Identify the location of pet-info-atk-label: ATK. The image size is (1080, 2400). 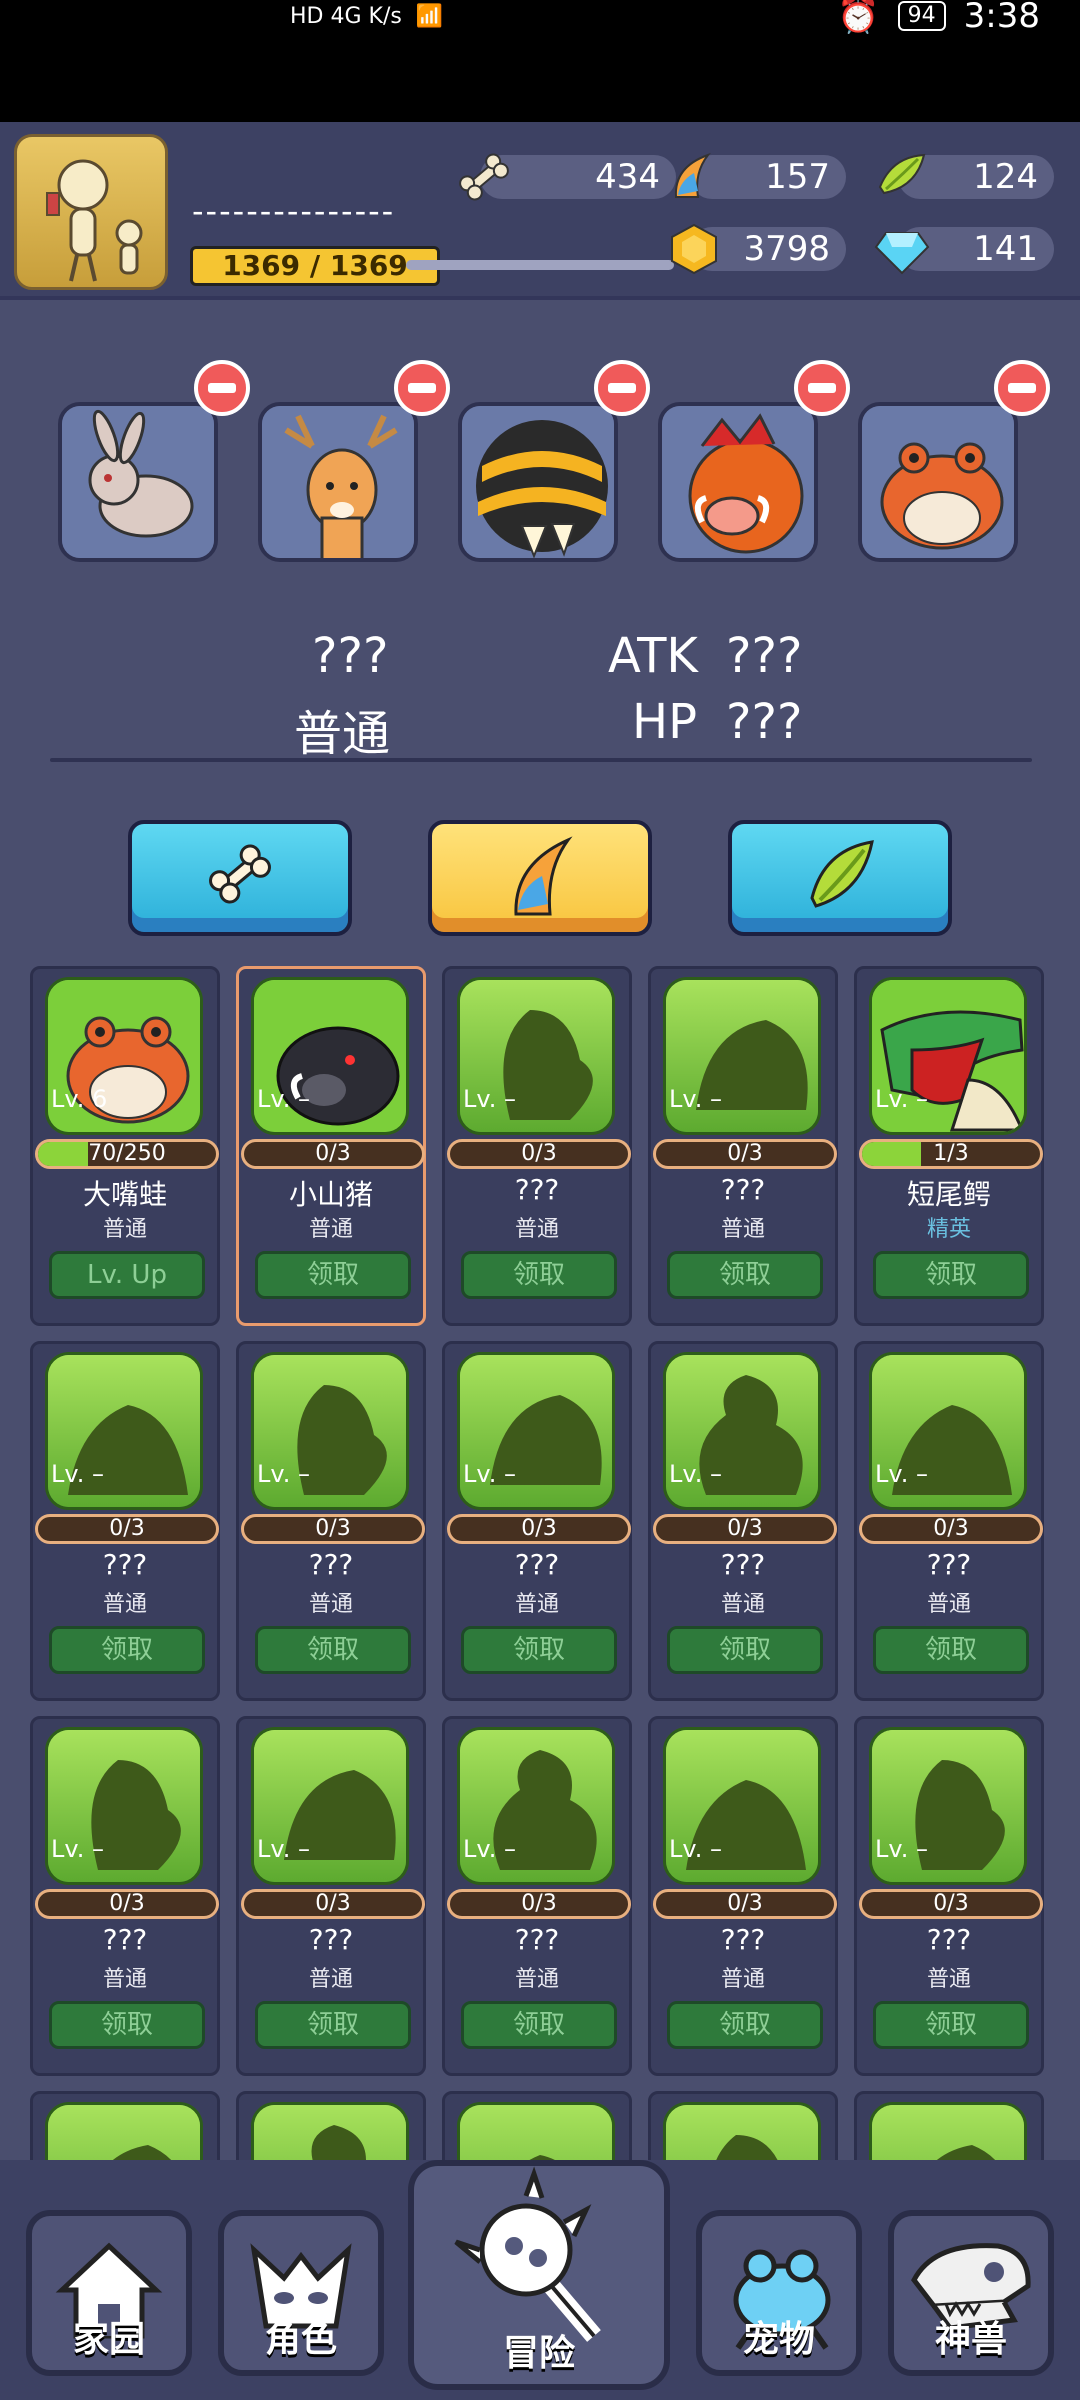
(653, 656).